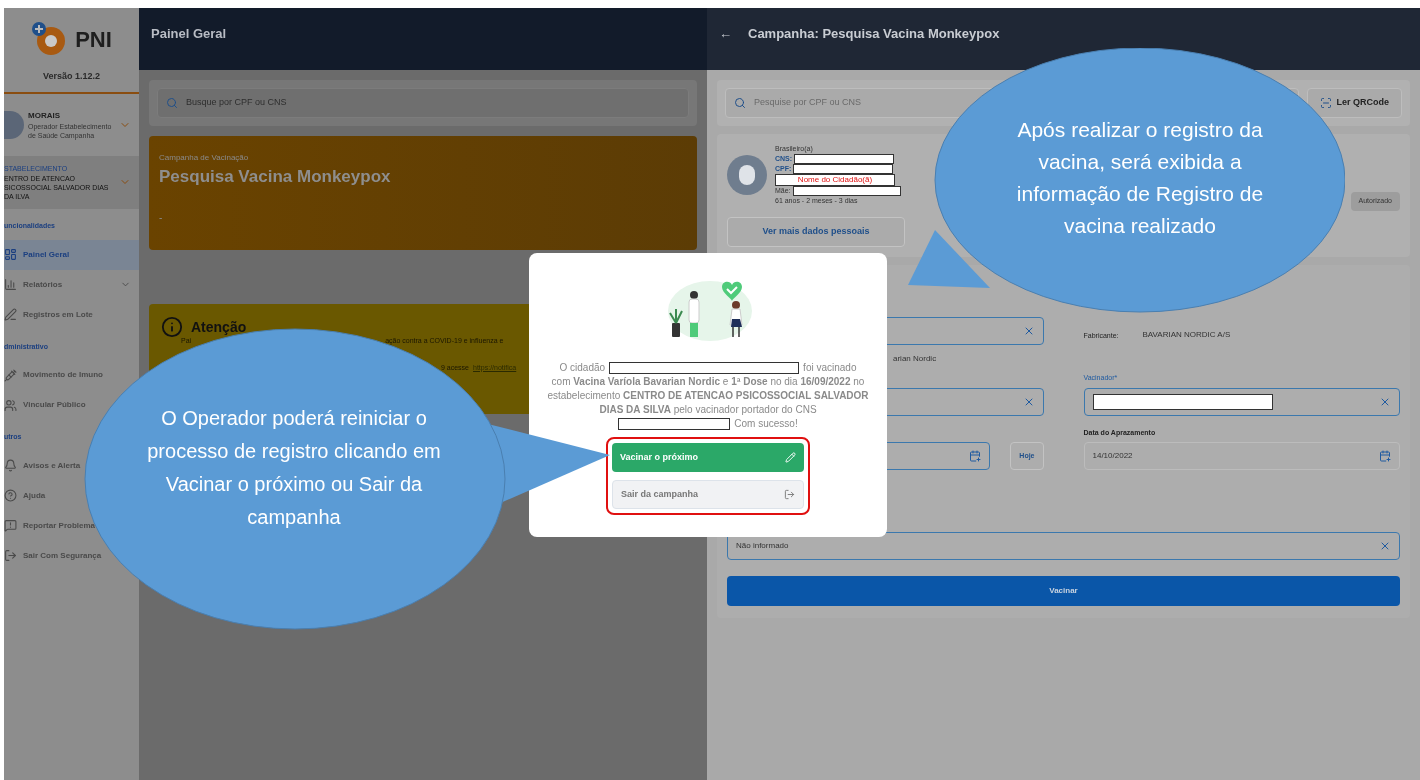 The height and width of the screenshot is (780, 1420). I want to click on input-field, so click(1241, 401).